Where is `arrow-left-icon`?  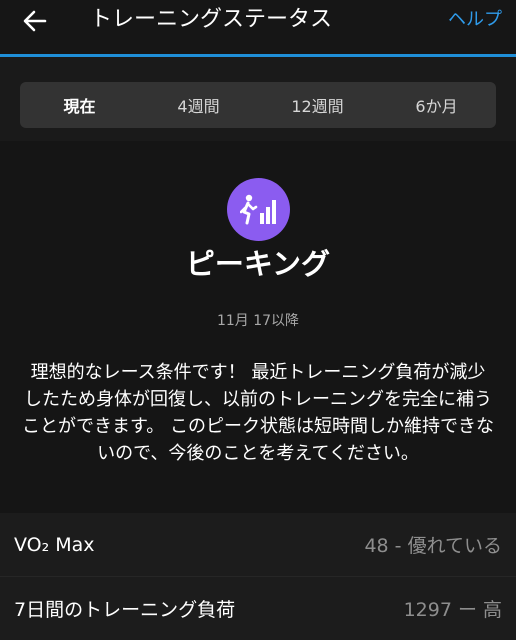 arrow-left-icon is located at coordinates (35, 21).